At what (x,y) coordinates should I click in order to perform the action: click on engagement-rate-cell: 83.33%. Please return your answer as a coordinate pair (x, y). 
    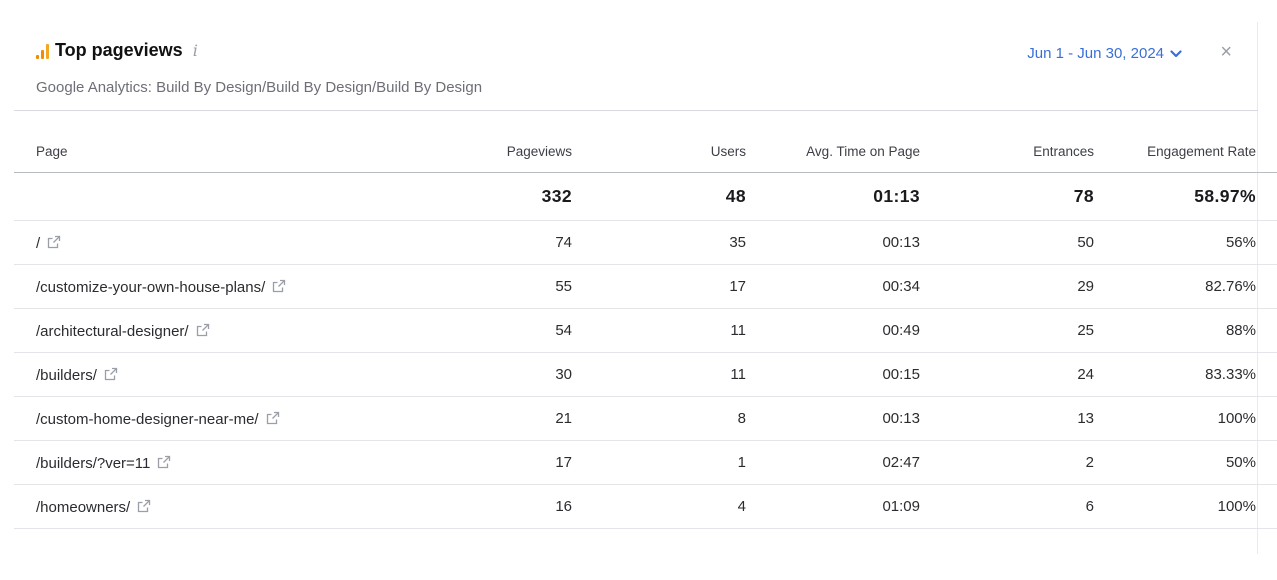
    Looking at the image, I should click on (1185, 374).